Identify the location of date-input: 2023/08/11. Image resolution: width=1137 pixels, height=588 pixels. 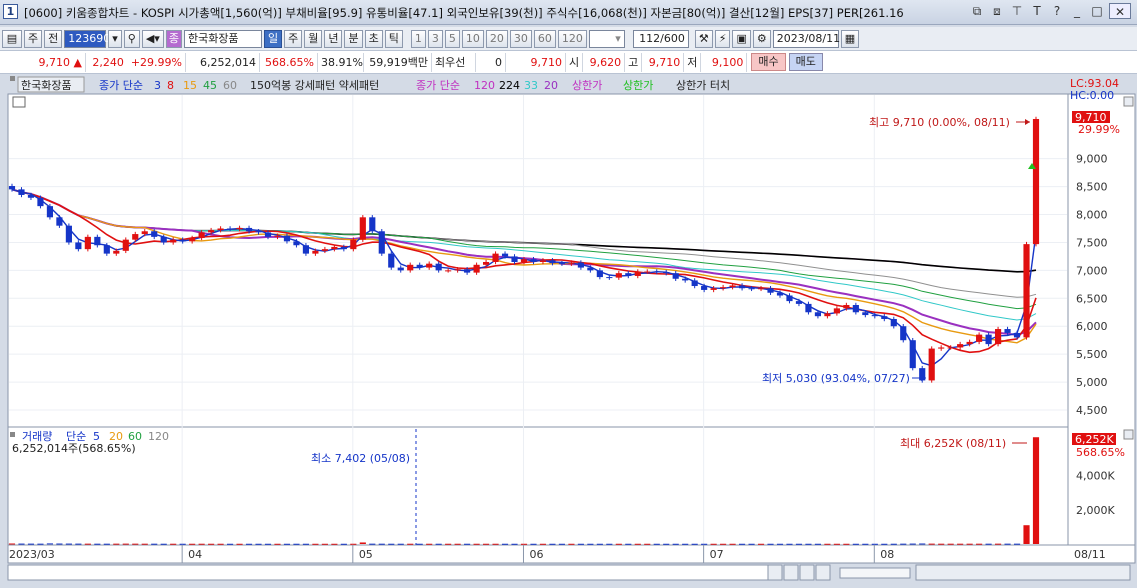
(806, 38).